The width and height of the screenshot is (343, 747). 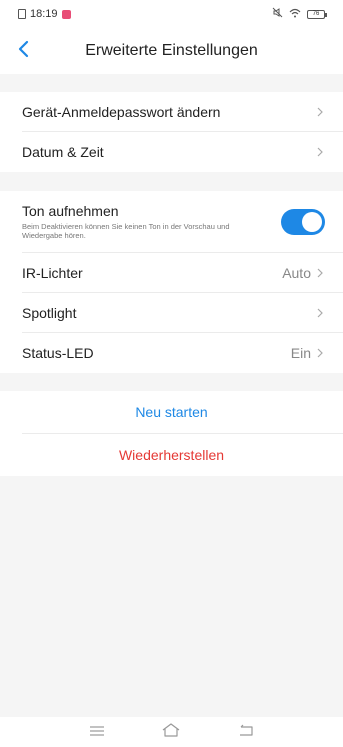 What do you see at coordinates (182, 152) in the screenshot?
I see `date-time-row: Datum & Zeit` at bounding box center [182, 152].